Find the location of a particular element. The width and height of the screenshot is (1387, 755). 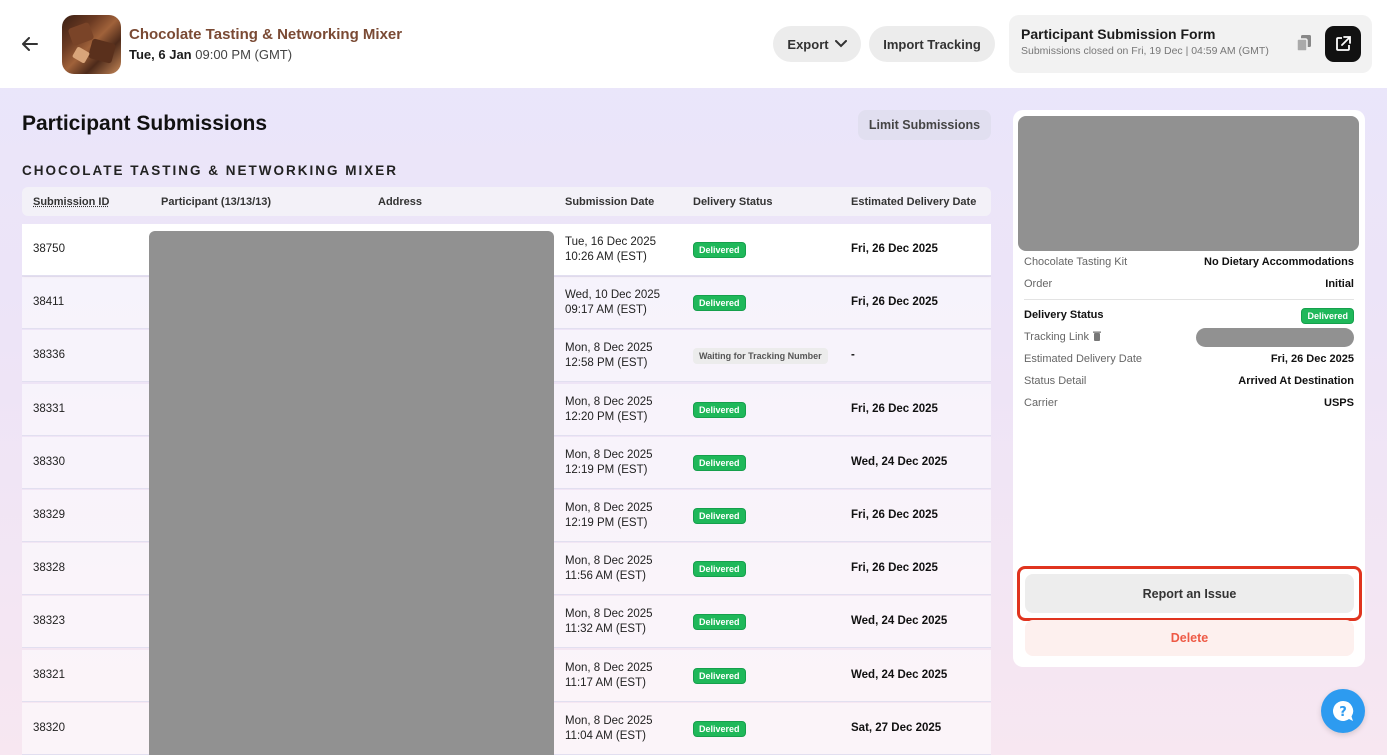

help-chat-icon: ? is located at coordinates (1343, 711).